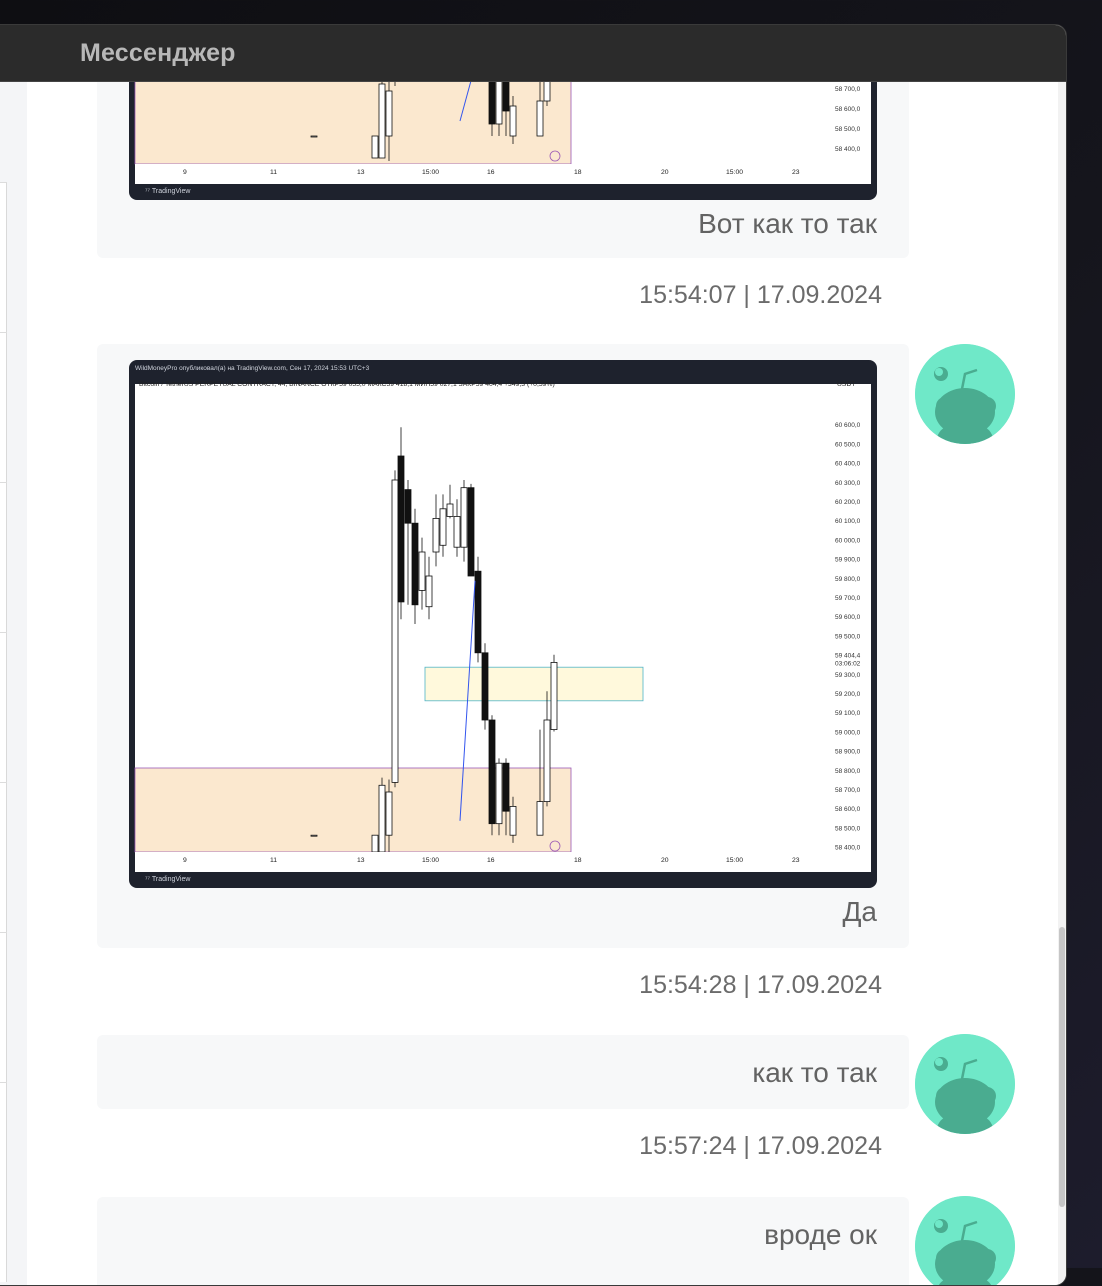  Describe the element at coordinates (534, 684) in the screenshot. I see `target-zone` at that location.